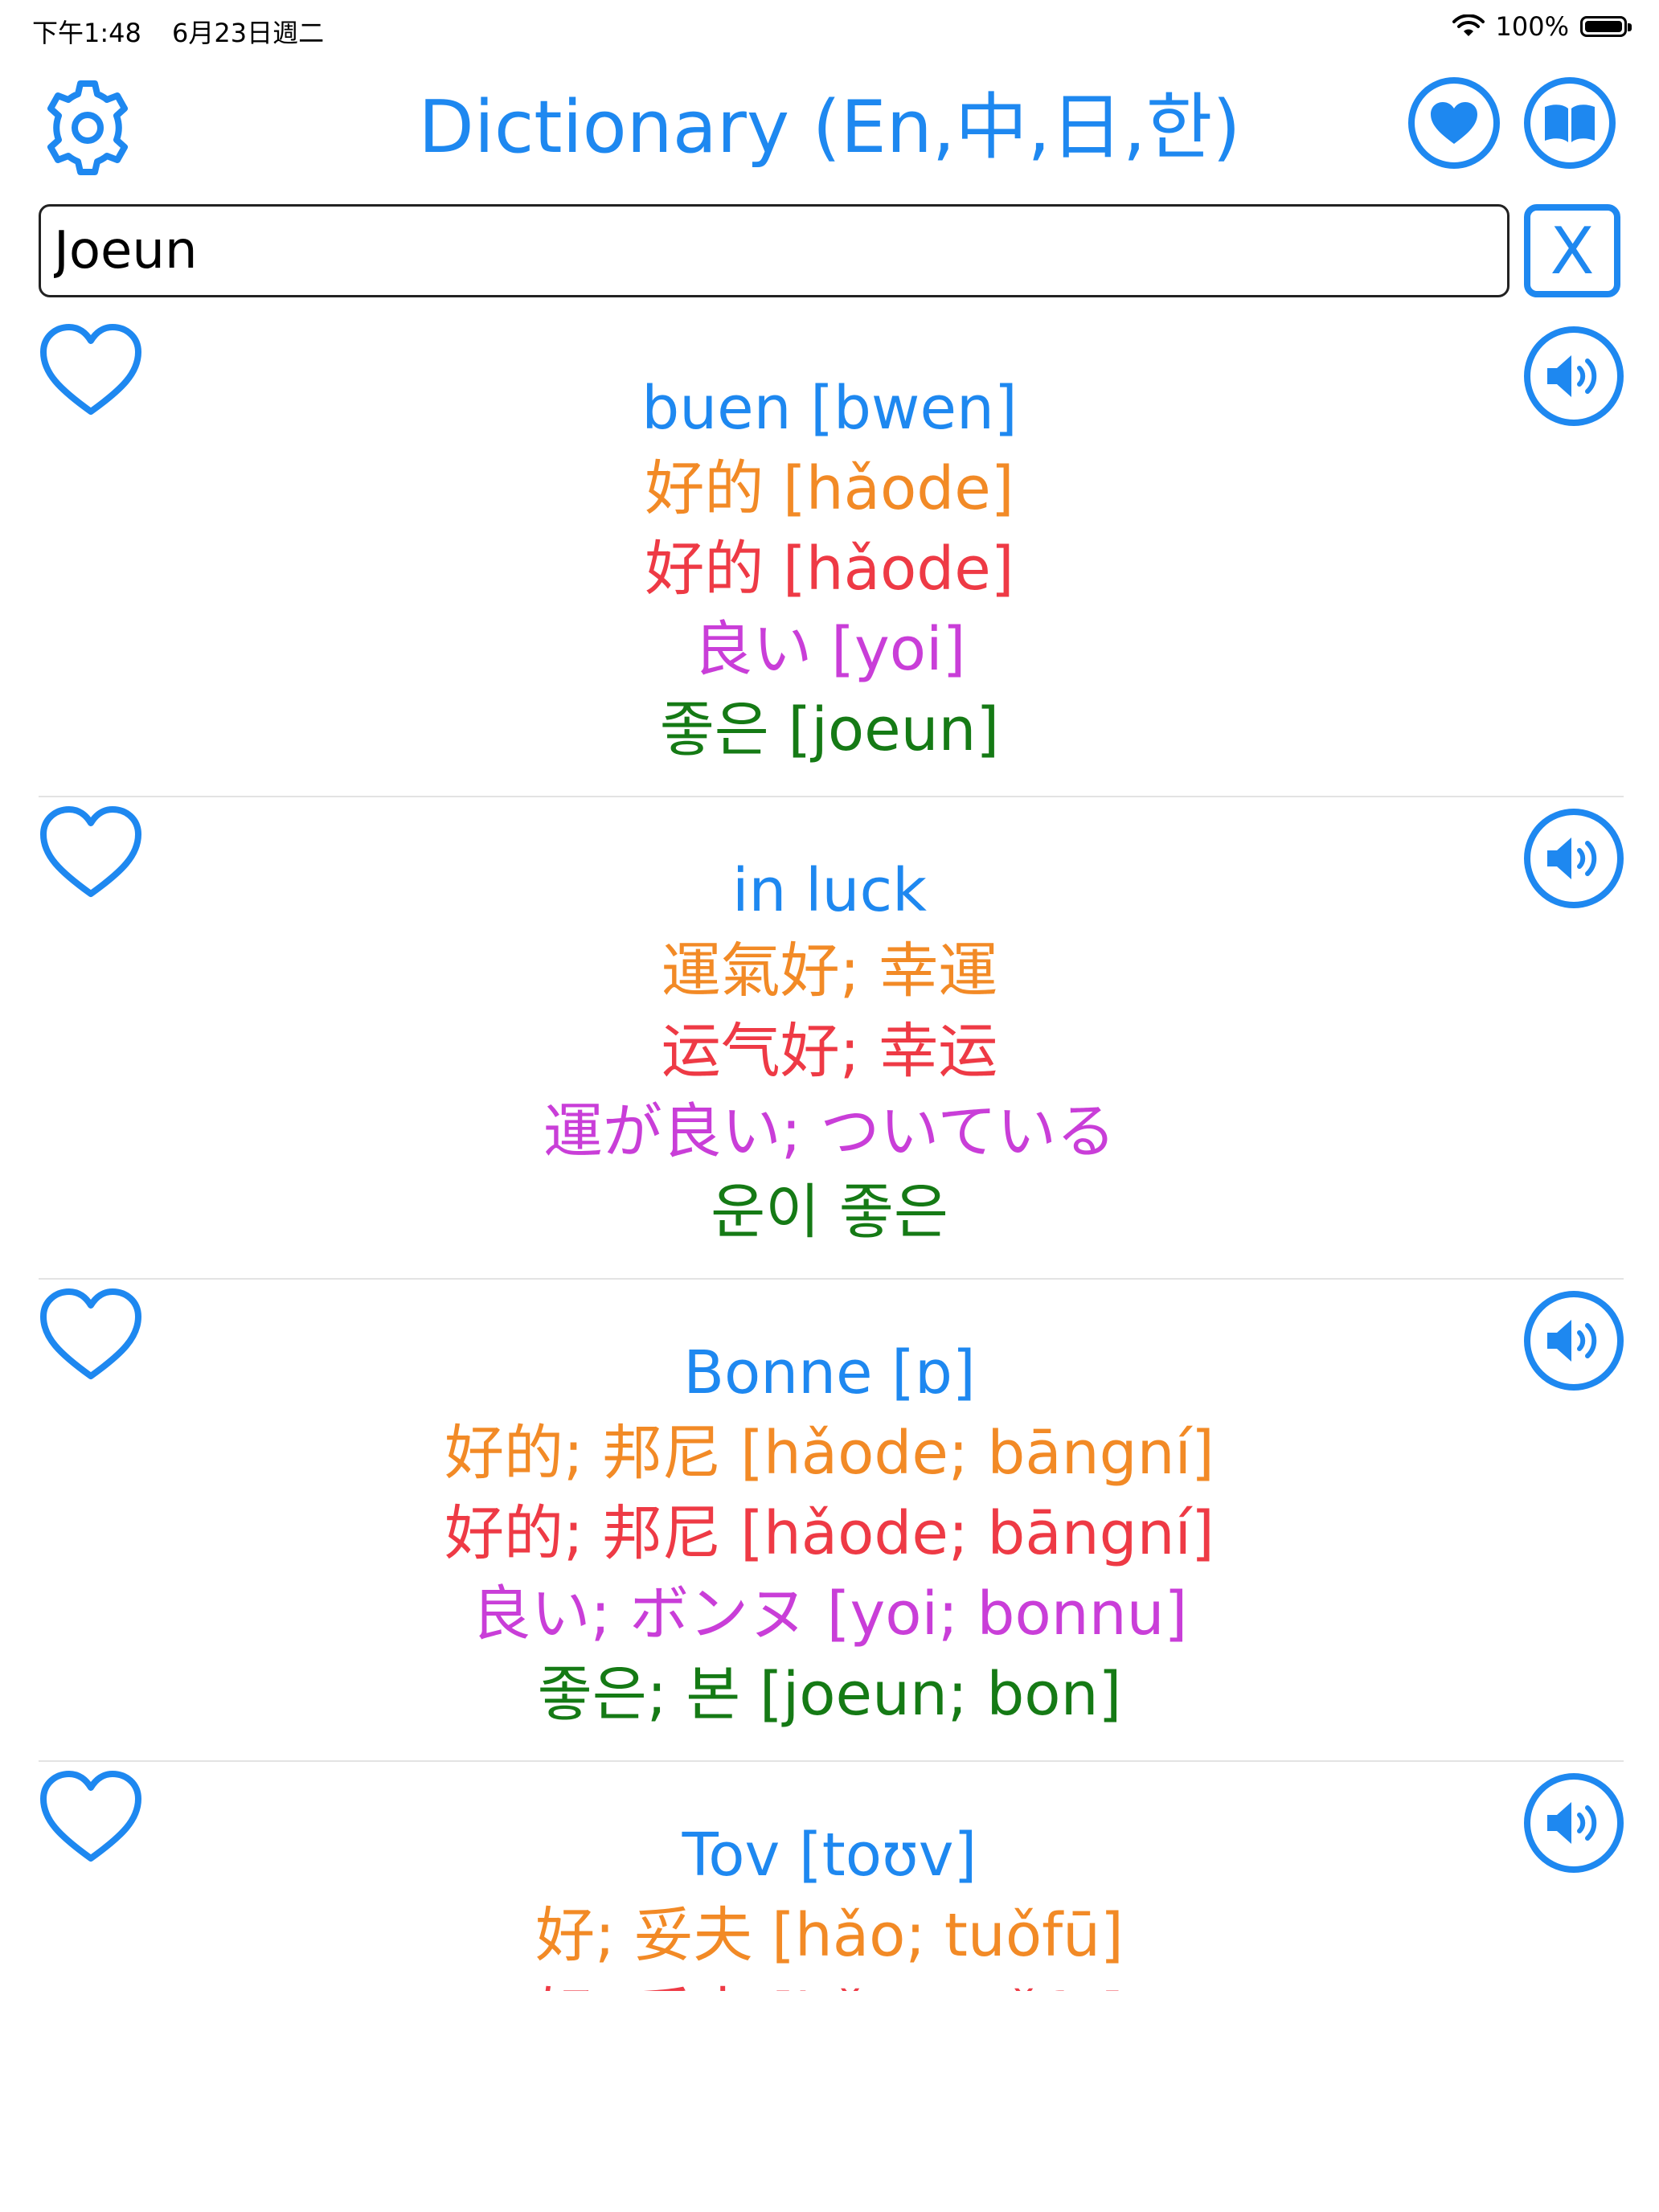 The width and height of the screenshot is (1659, 2212). I want to click on status-left: 下午1:48 6月23日週二, so click(189, 31).